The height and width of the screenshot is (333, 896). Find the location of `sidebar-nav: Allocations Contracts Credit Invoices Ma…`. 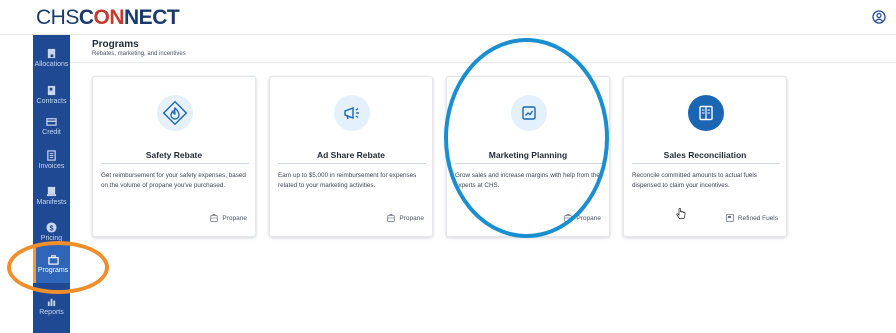

sidebar-nav: Allocations Contracts Credit Invoices Ma… is located at coordinates (51, 184).